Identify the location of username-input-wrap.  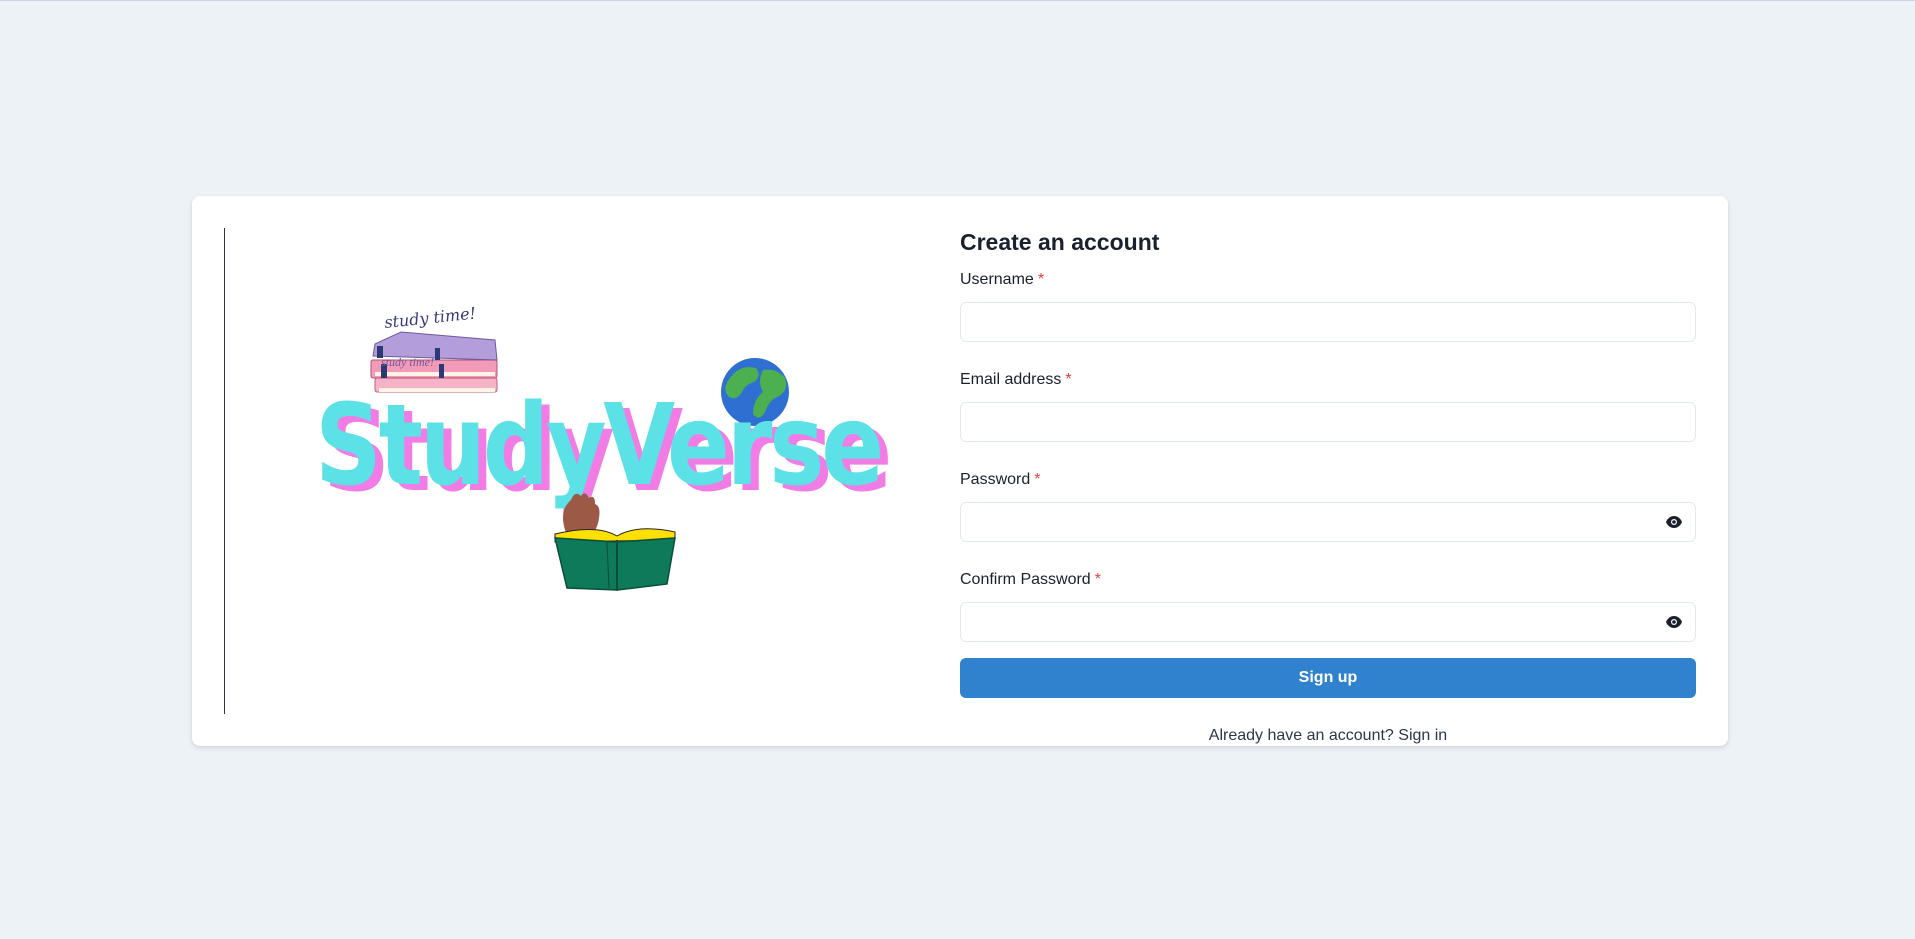
(1328, 322).